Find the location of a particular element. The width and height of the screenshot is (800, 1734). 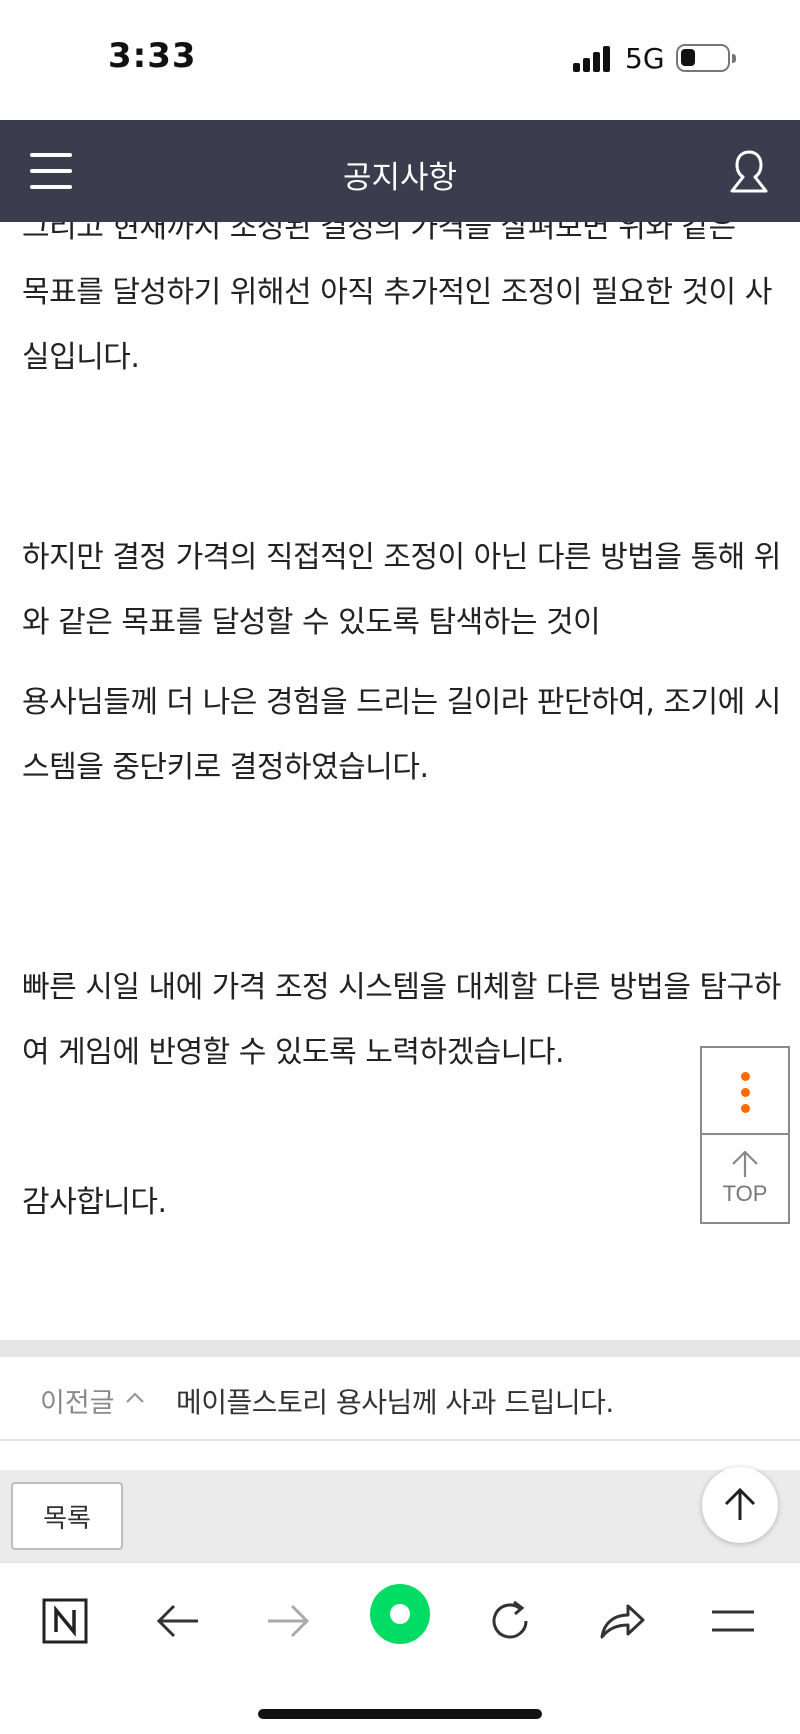

app-header: 공지사항 is located at coordinates (400, 171).